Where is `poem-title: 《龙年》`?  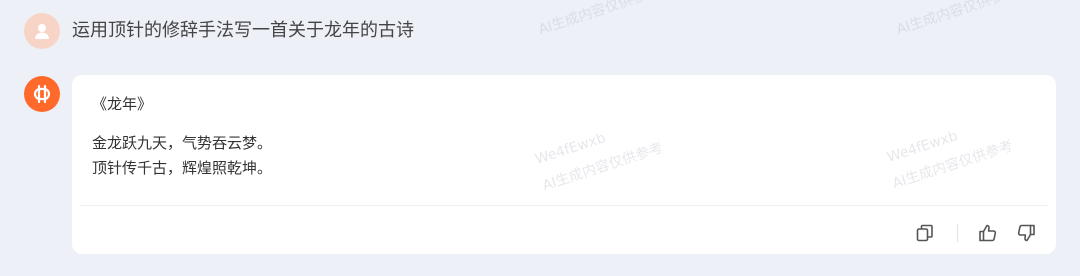
poem-title: 《龙年》 is located at coordinates (122, 104).